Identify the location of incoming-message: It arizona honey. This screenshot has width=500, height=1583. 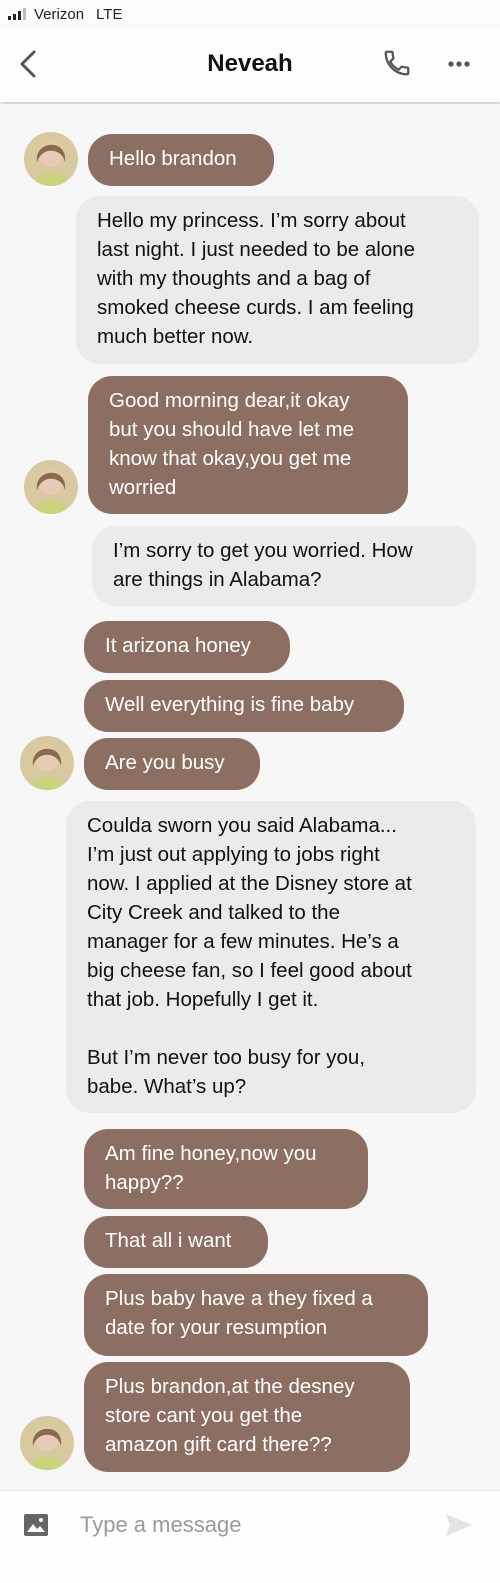
(187, 647).